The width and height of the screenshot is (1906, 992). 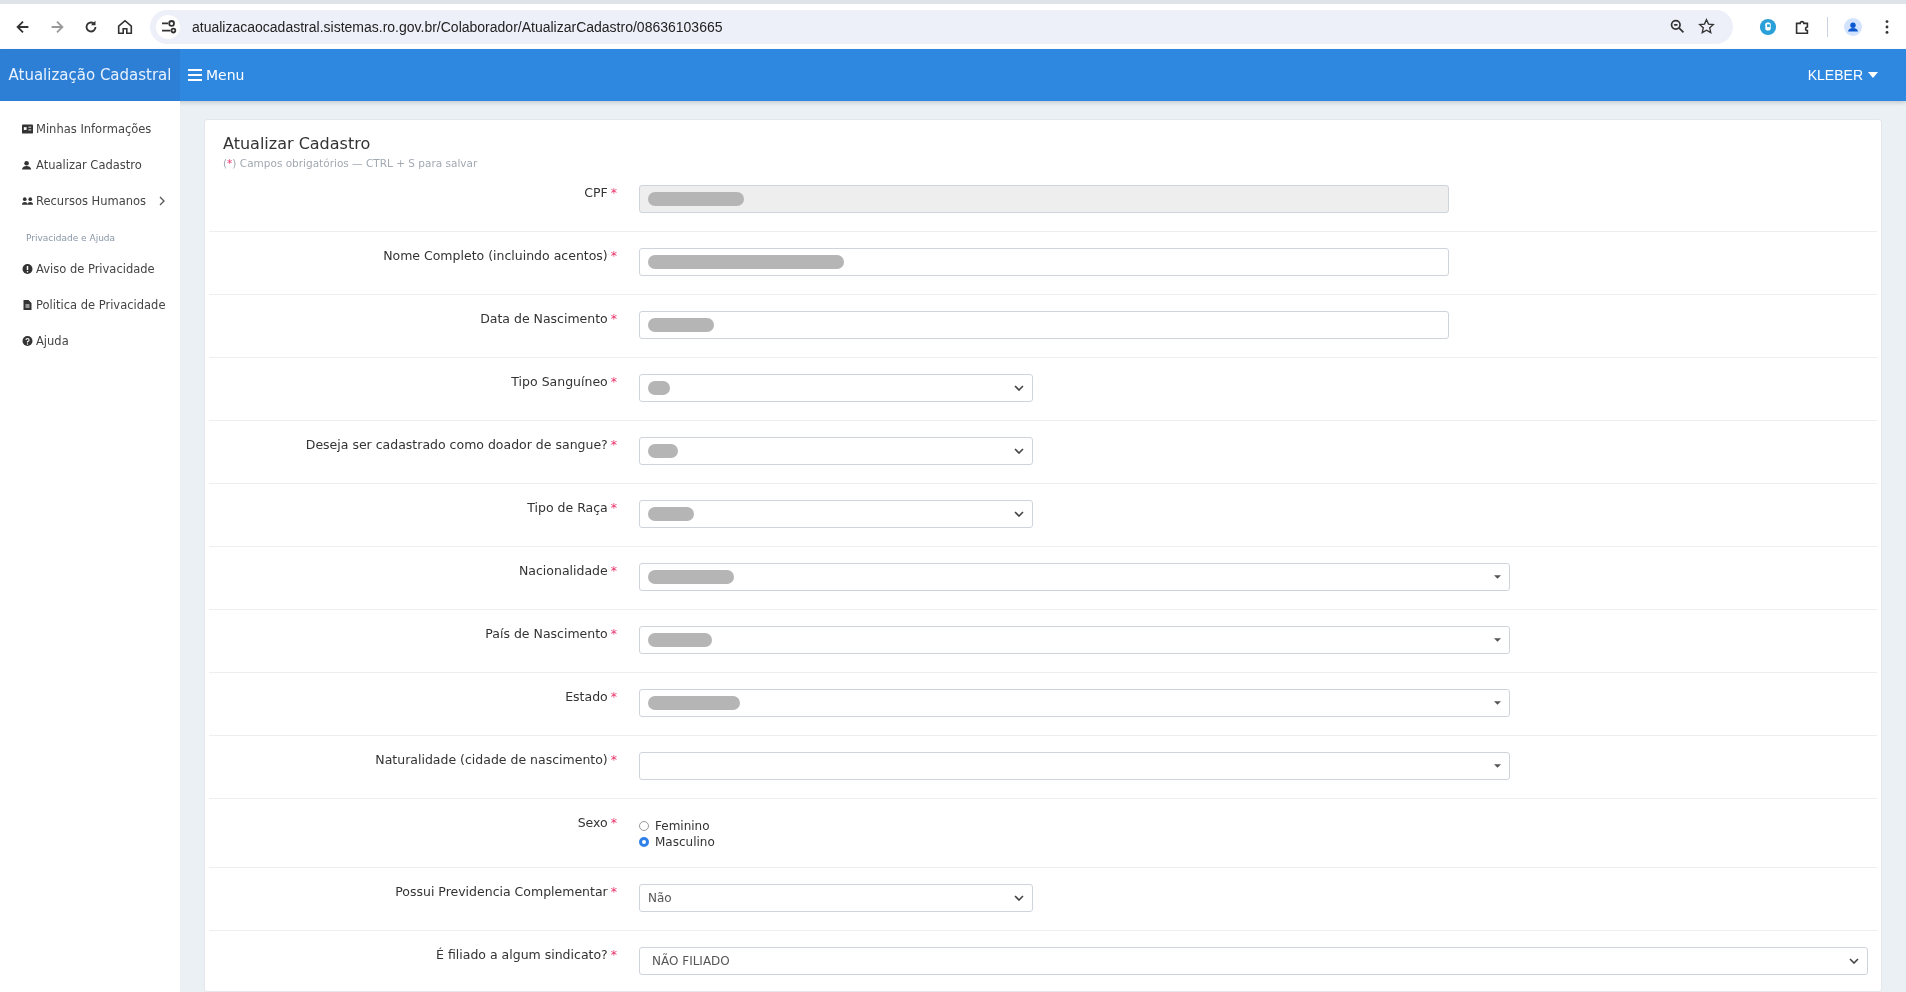 What do you see at coordinates (27, 165) in the screenshot?
I see `user-icon` at bounding box center [27, 165].